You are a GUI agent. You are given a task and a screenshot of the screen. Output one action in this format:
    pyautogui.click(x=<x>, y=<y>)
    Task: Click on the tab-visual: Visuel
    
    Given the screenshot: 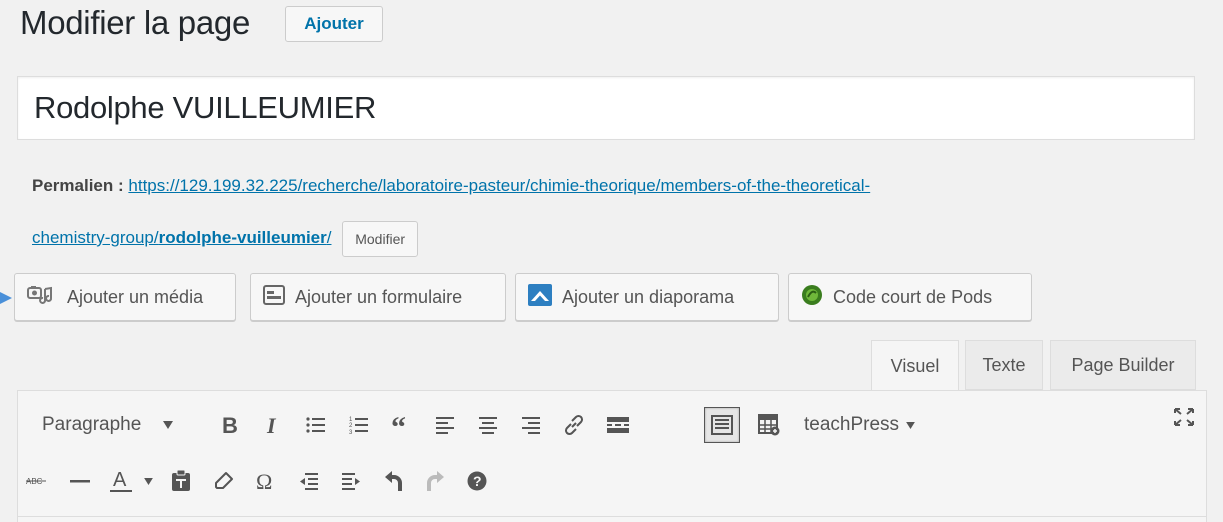 What is the action you would take?
    pyautogui.click(x=915, y=366)
    